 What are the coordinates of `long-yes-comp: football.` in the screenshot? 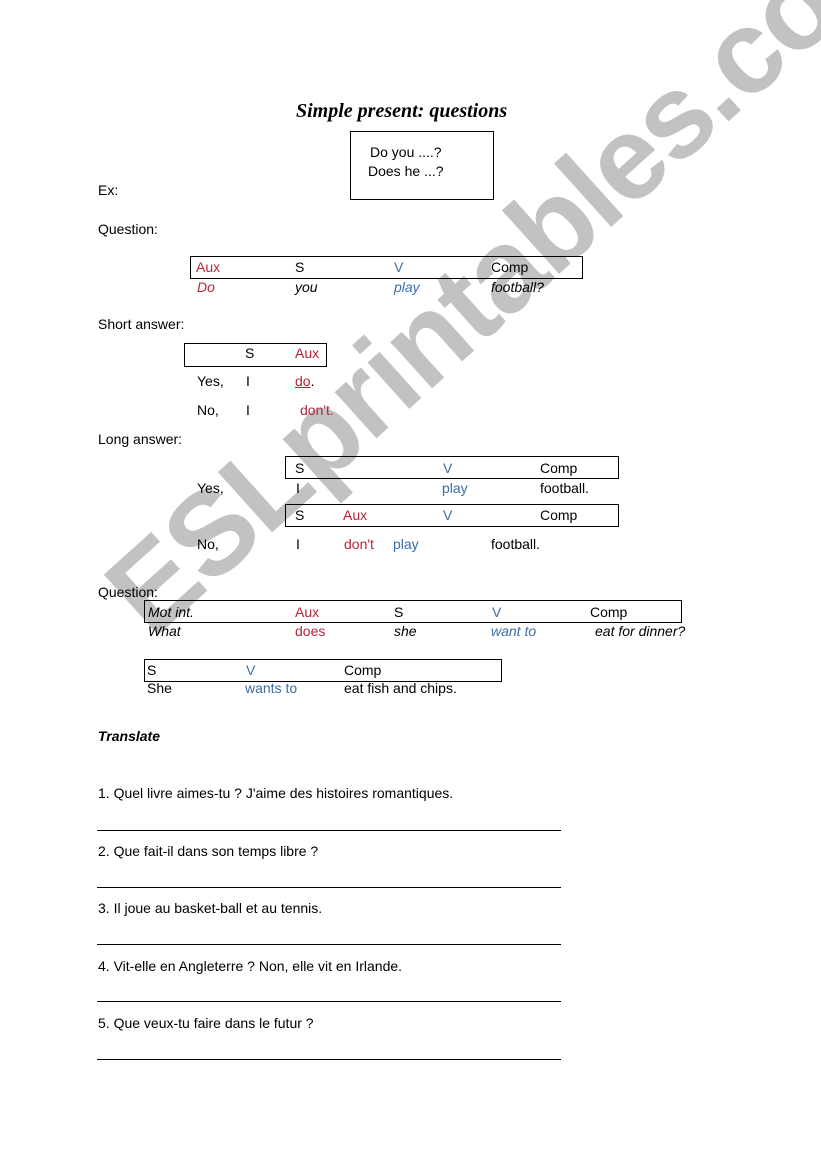 It's located at (565, 488).